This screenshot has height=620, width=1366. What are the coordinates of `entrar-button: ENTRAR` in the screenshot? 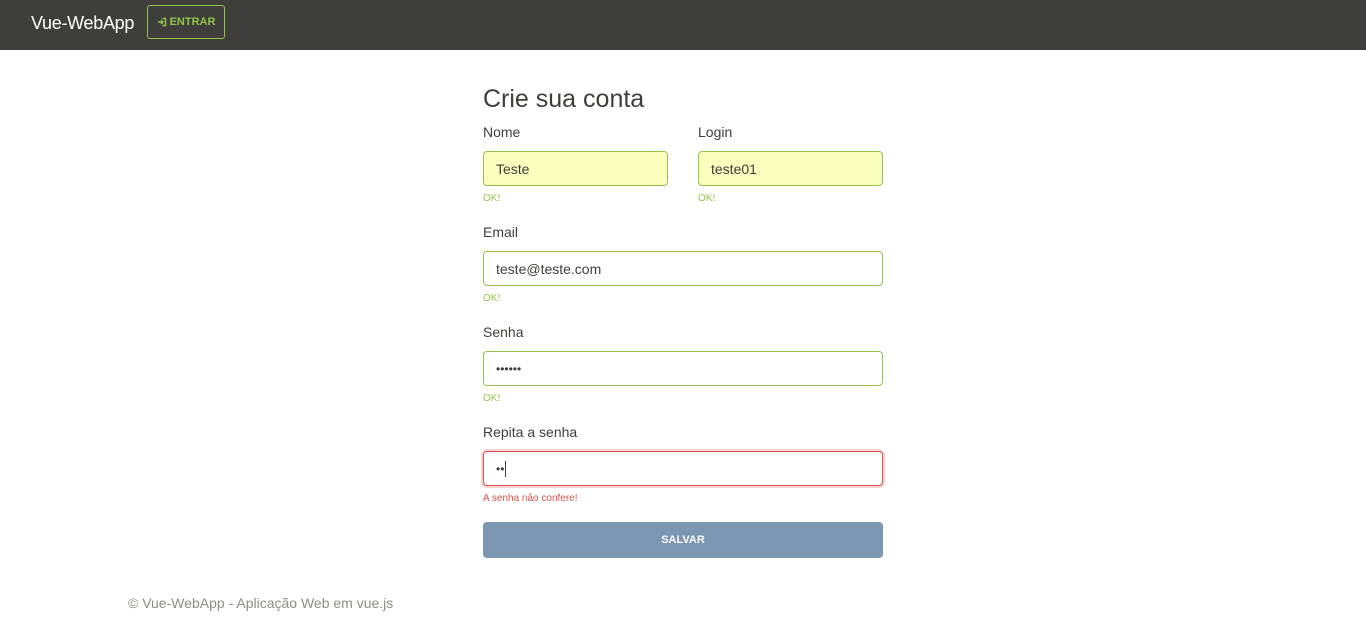 It's located at (186, 22).